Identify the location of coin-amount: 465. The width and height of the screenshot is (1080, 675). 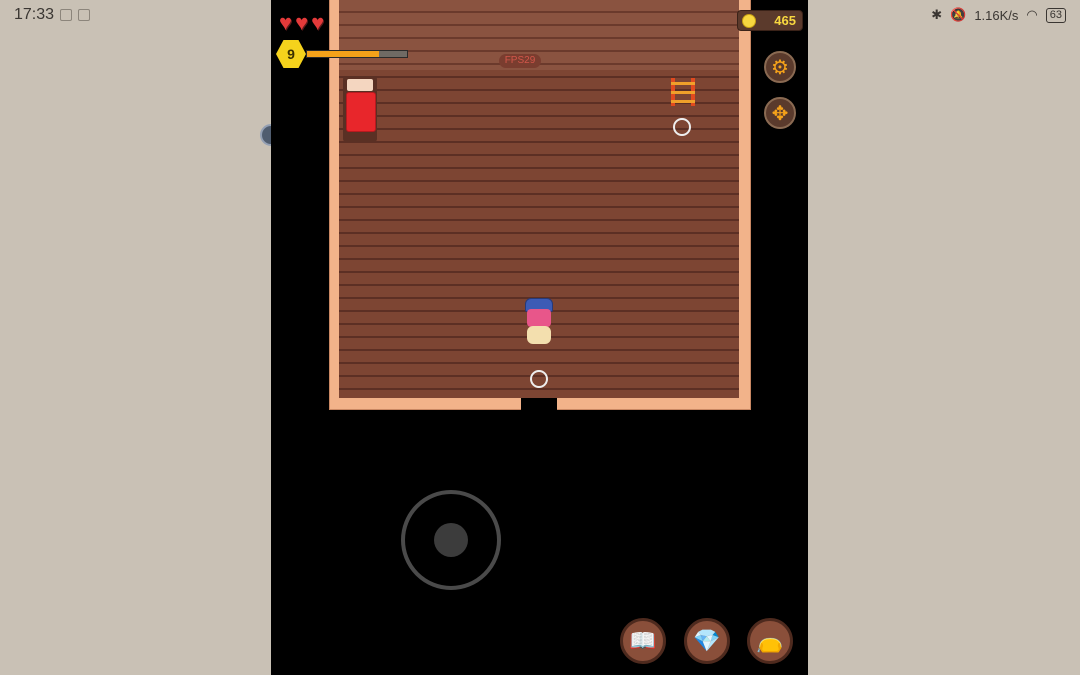
(785, 20).